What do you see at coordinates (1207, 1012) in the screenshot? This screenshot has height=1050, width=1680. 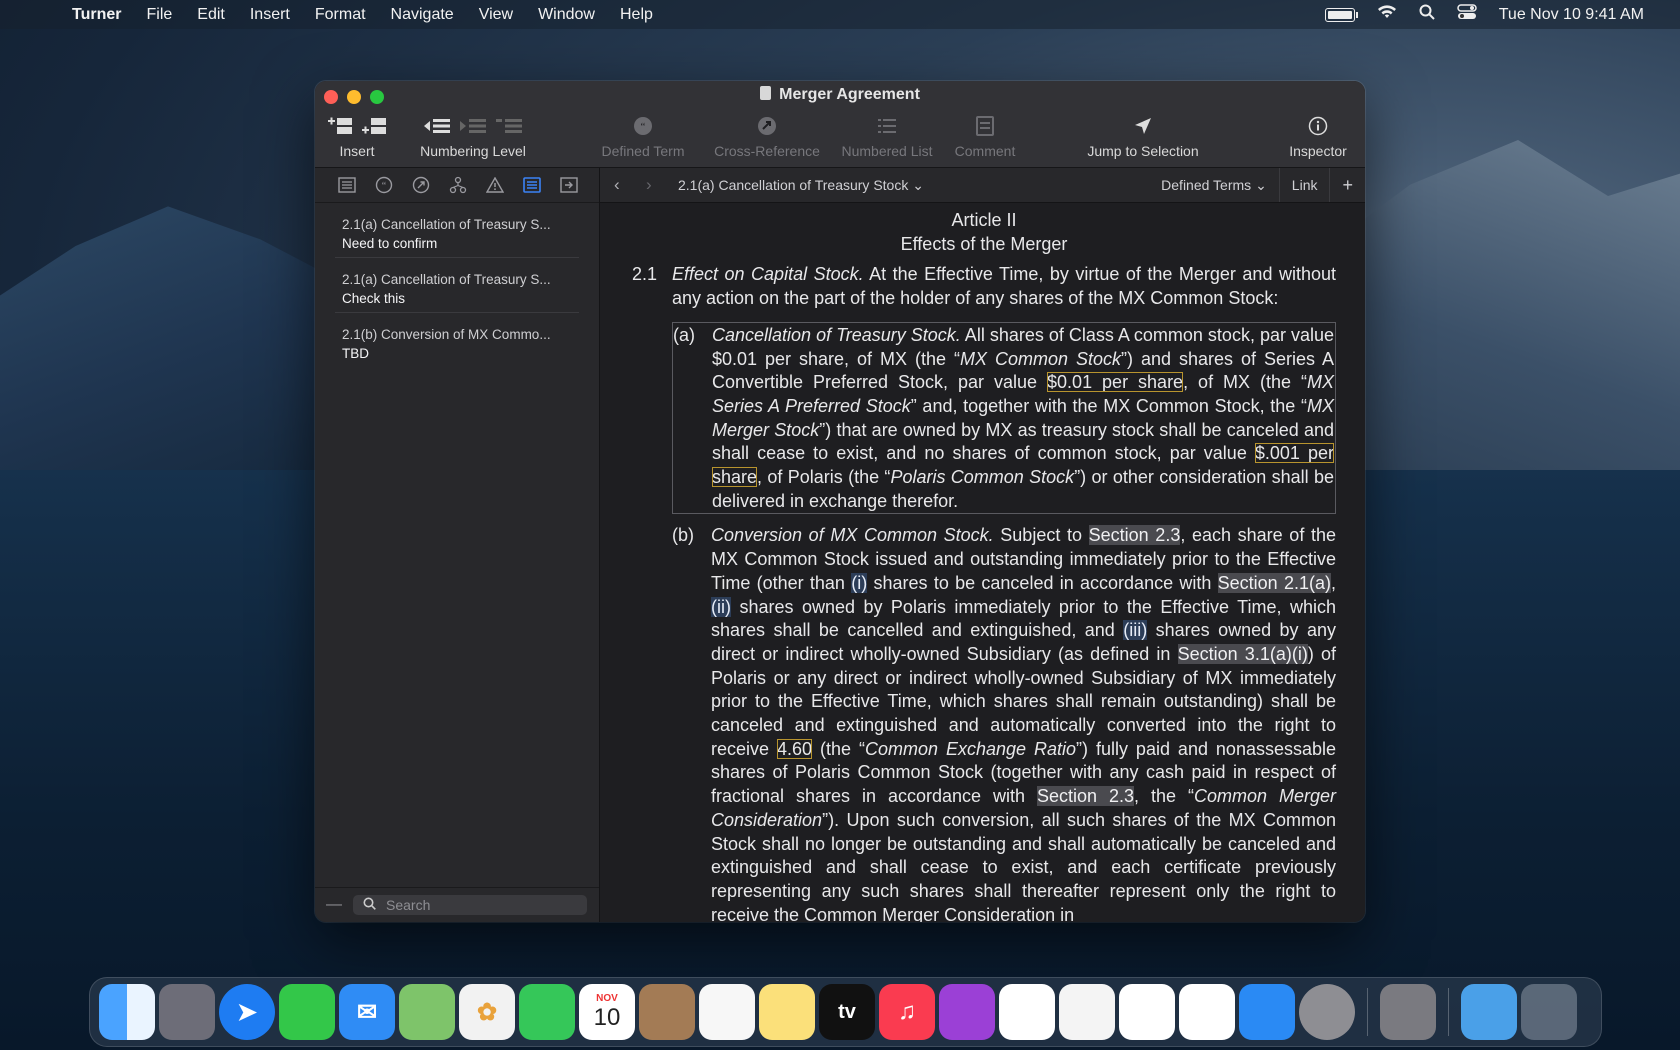 I see `dock-pages-icon` at bounding box center [1207, 1012].